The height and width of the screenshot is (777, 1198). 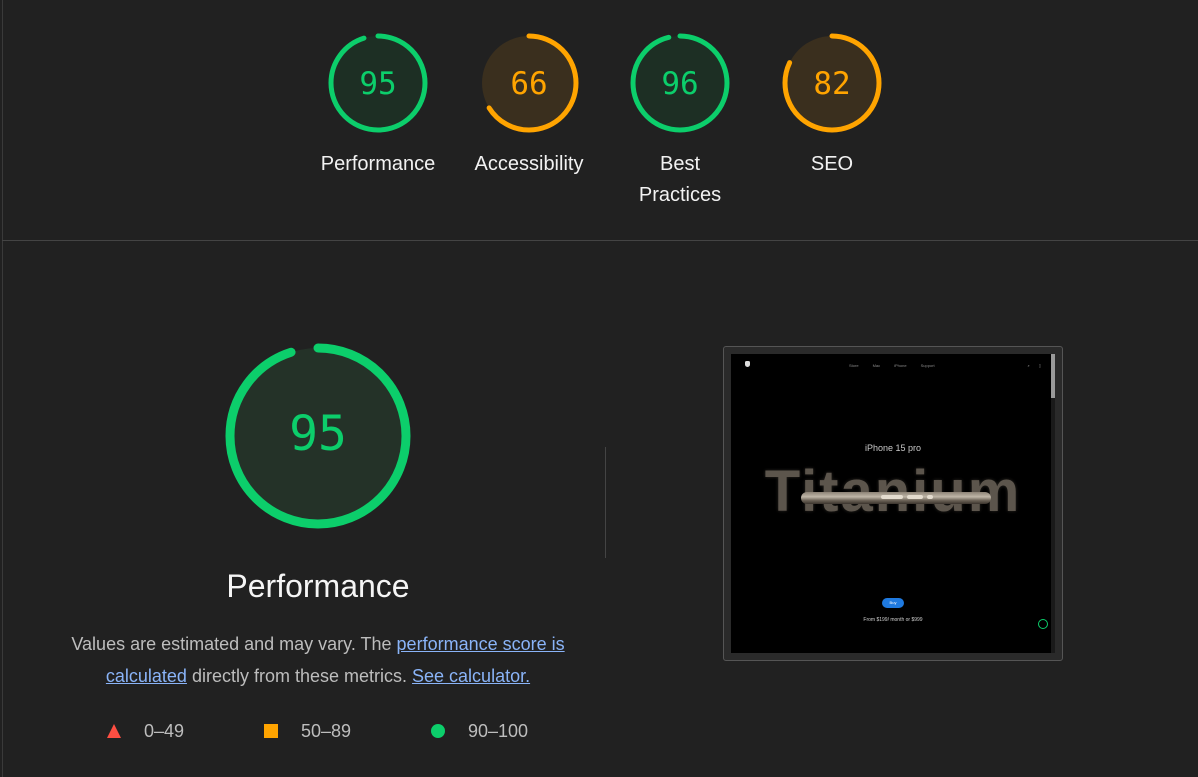 I want to click on screenshot-scrollbar, so click(x=1053, y=503).